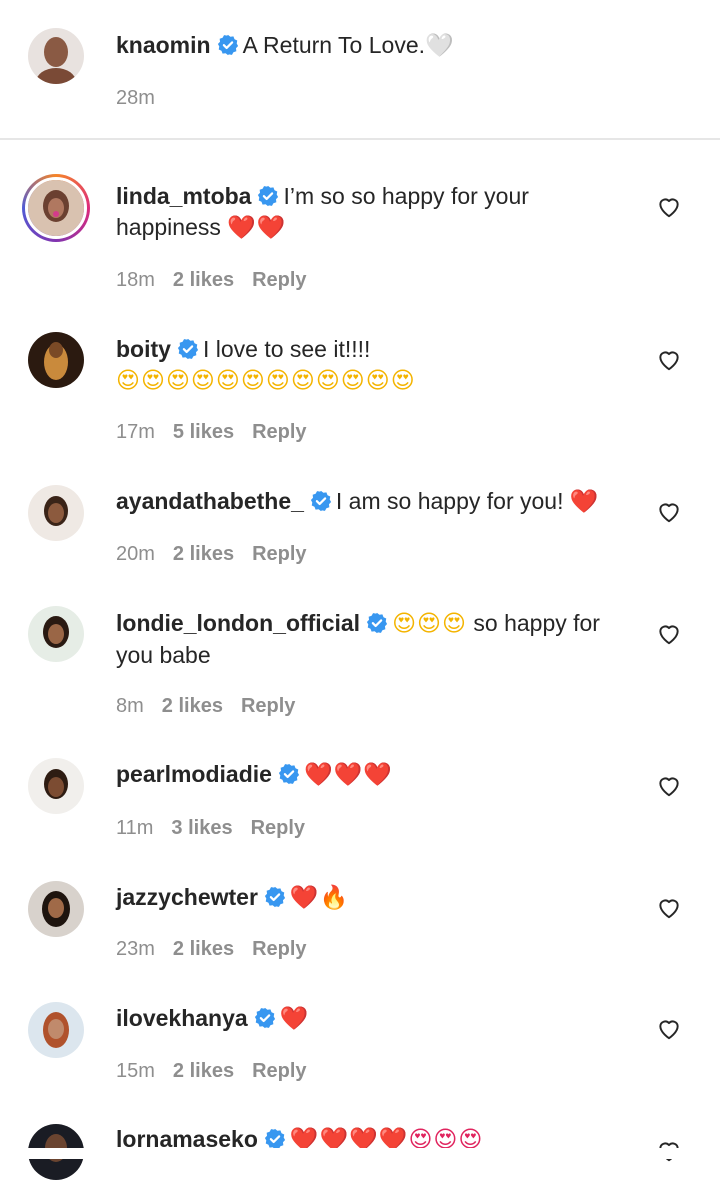 This screenshot has height=1180, width=720. Describe the element at coordinates (319, 898) in the screenshot. I see `heart-fire-emoji: ❤️🔥` at that location.